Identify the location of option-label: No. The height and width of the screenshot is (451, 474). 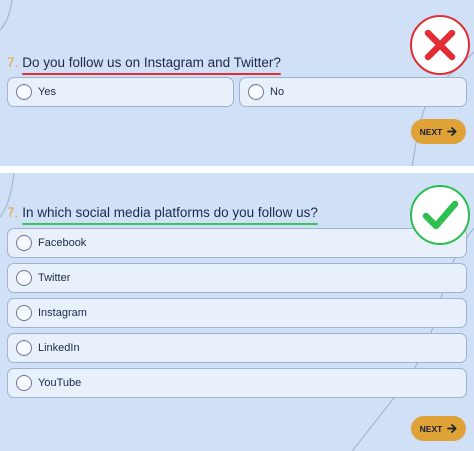
(277, 92).